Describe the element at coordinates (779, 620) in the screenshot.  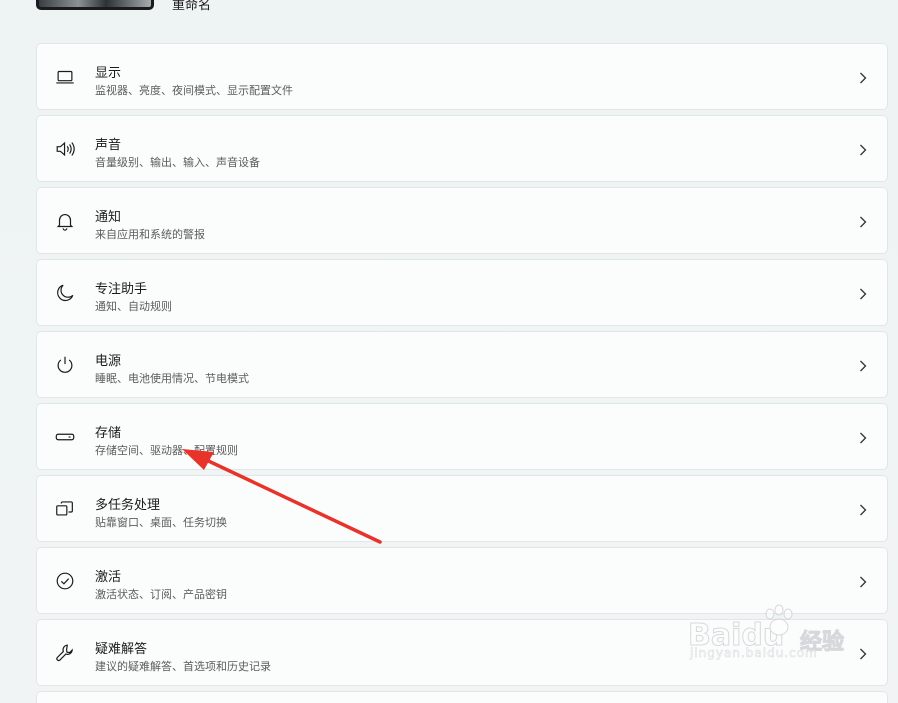
I see `paw-icon` at that location.